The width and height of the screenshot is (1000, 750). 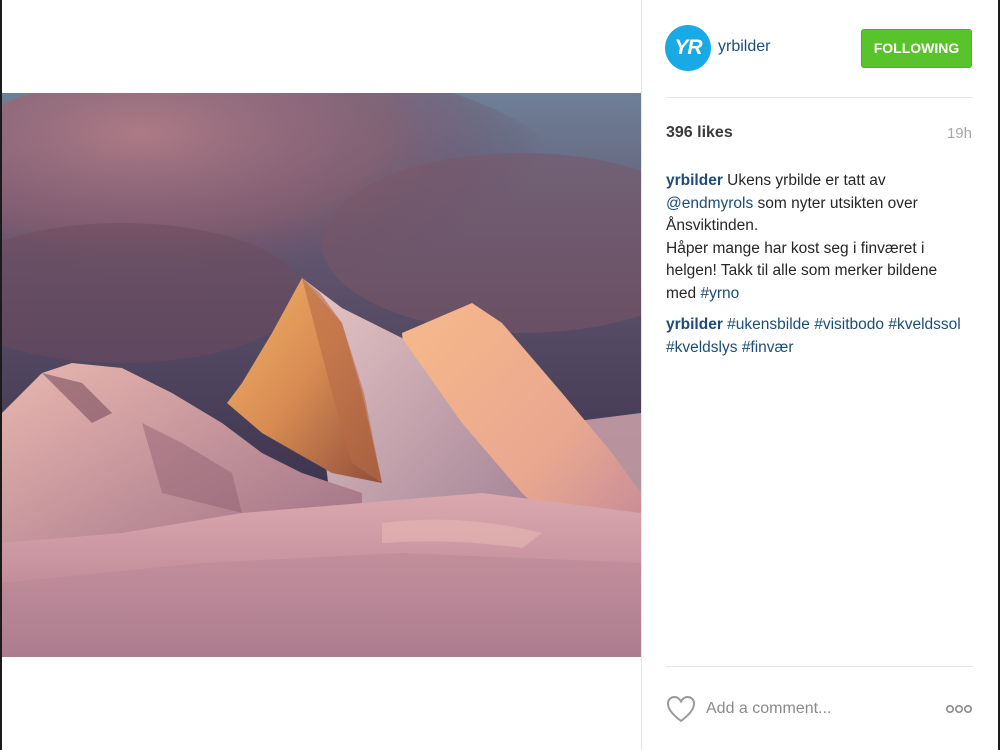 I want to click on post-time: 19h, so click(x=959, y=133).